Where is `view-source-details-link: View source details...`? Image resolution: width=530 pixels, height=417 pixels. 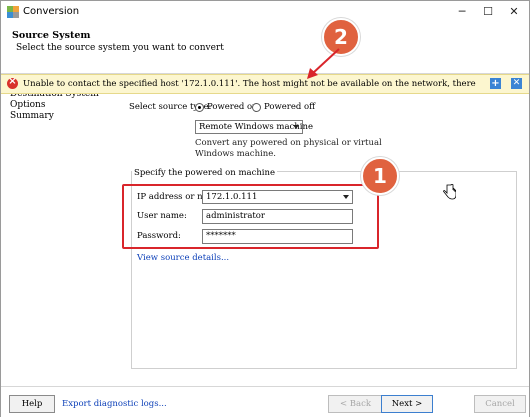 view-source-details-link: View source details... is located at coordinates (183, 258).